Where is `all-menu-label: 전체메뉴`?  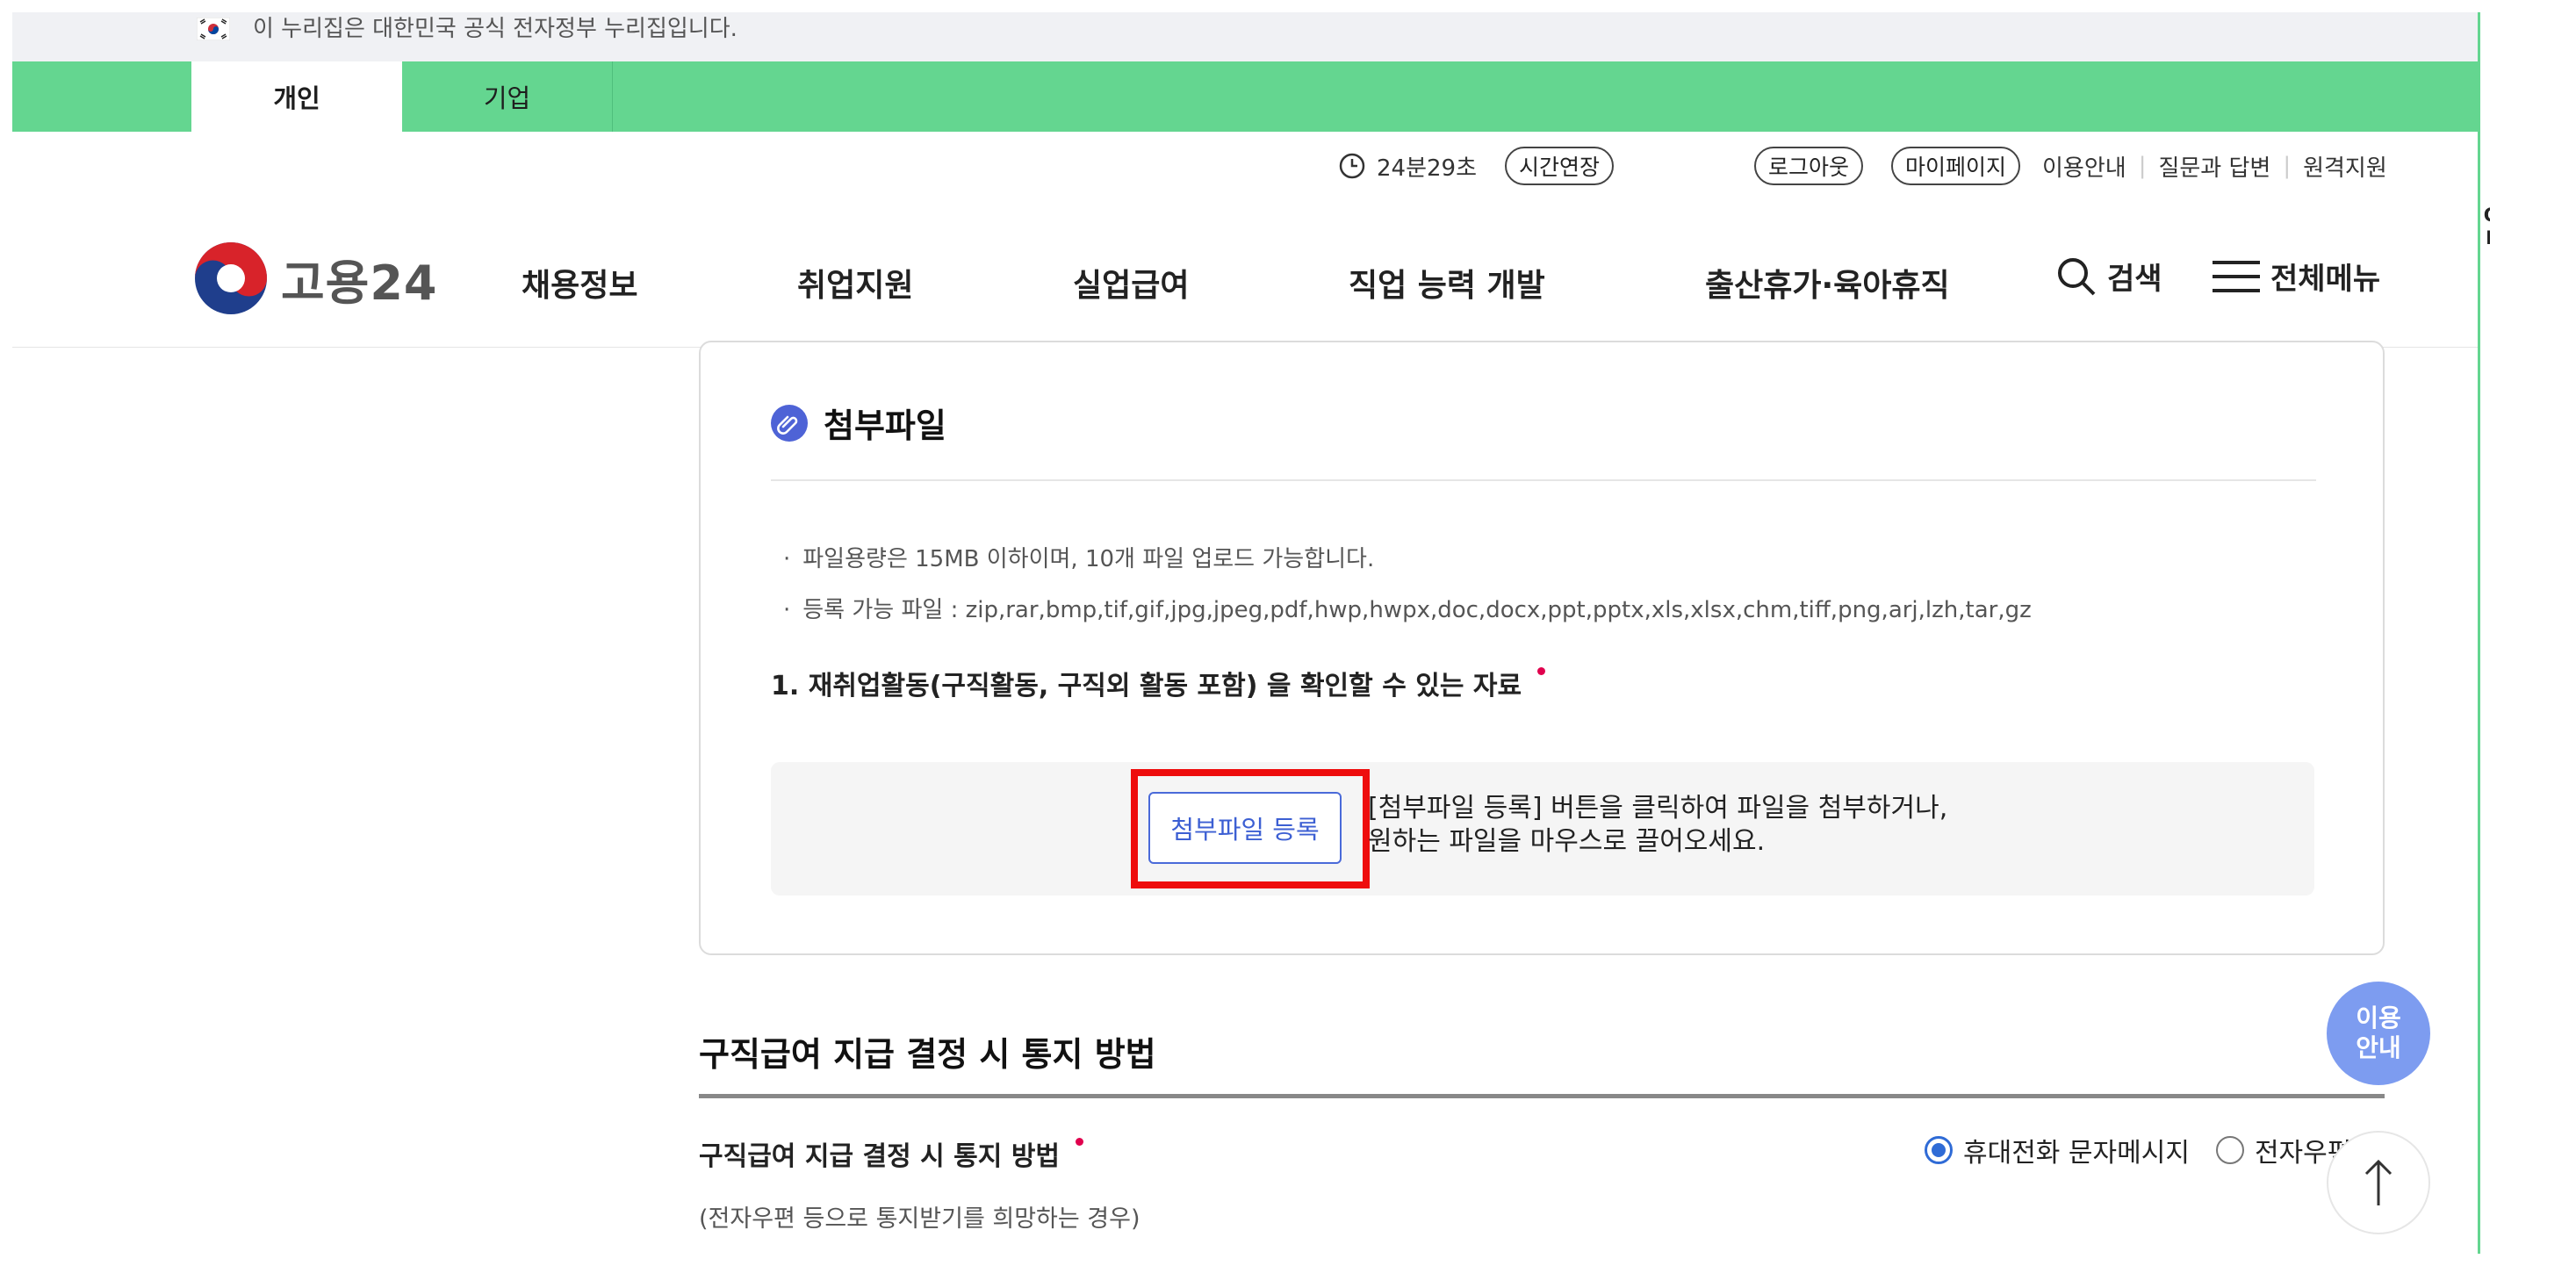
all-menu-label: 전체메뉴 is located at coordinates (2325, 279).